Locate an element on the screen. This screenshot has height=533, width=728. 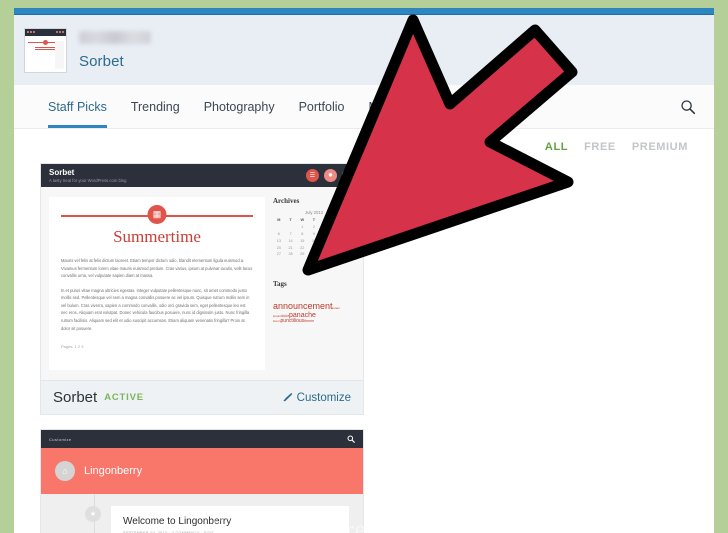
thumbnail-dots is located at coordinates (31, 32).